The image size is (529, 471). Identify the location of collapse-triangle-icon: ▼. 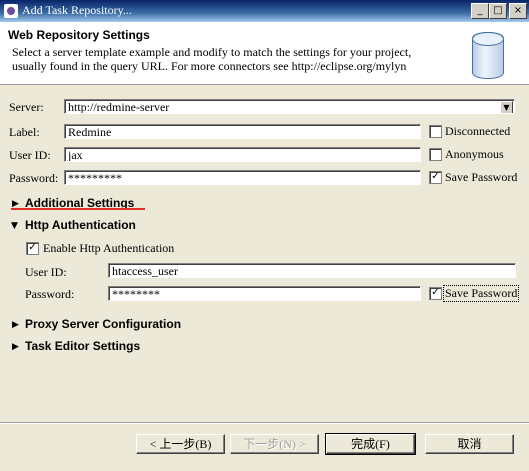
(14, 226).